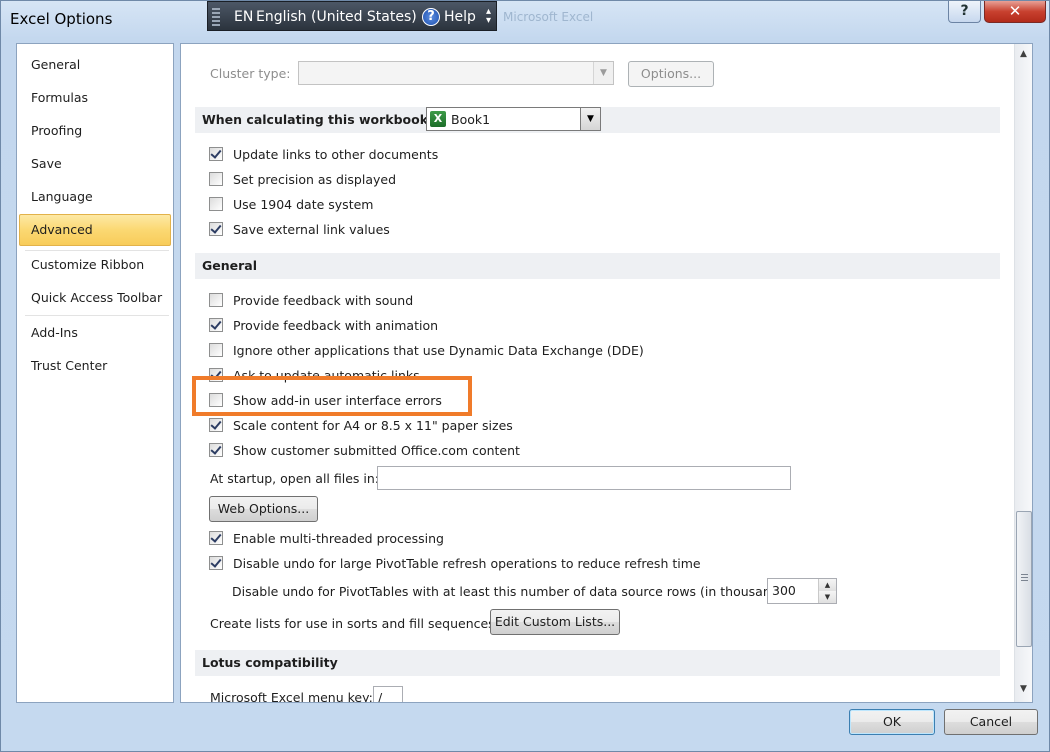  What do you see at coordinates (216, 229) in the screenshot?
I see `checkbox-save-external-link-values` at bounding box center [216, 229].